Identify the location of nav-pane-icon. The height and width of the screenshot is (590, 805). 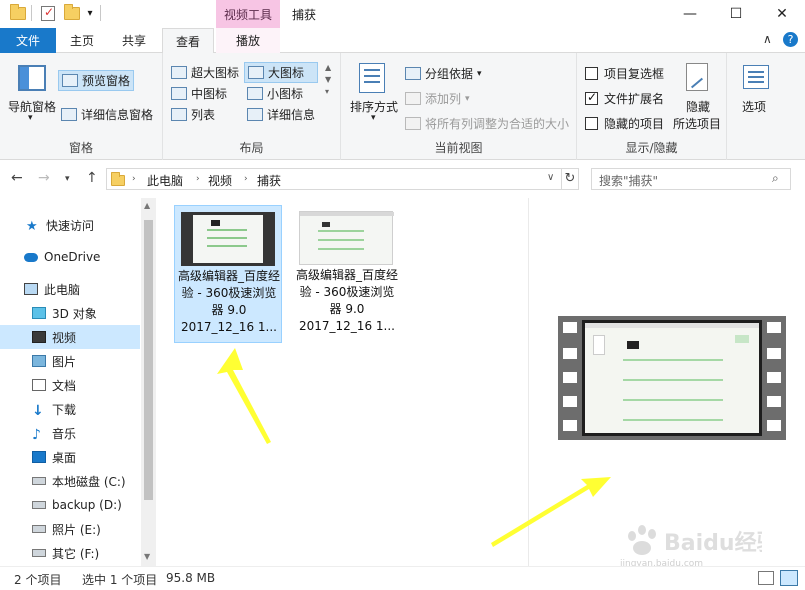
(32, 78).